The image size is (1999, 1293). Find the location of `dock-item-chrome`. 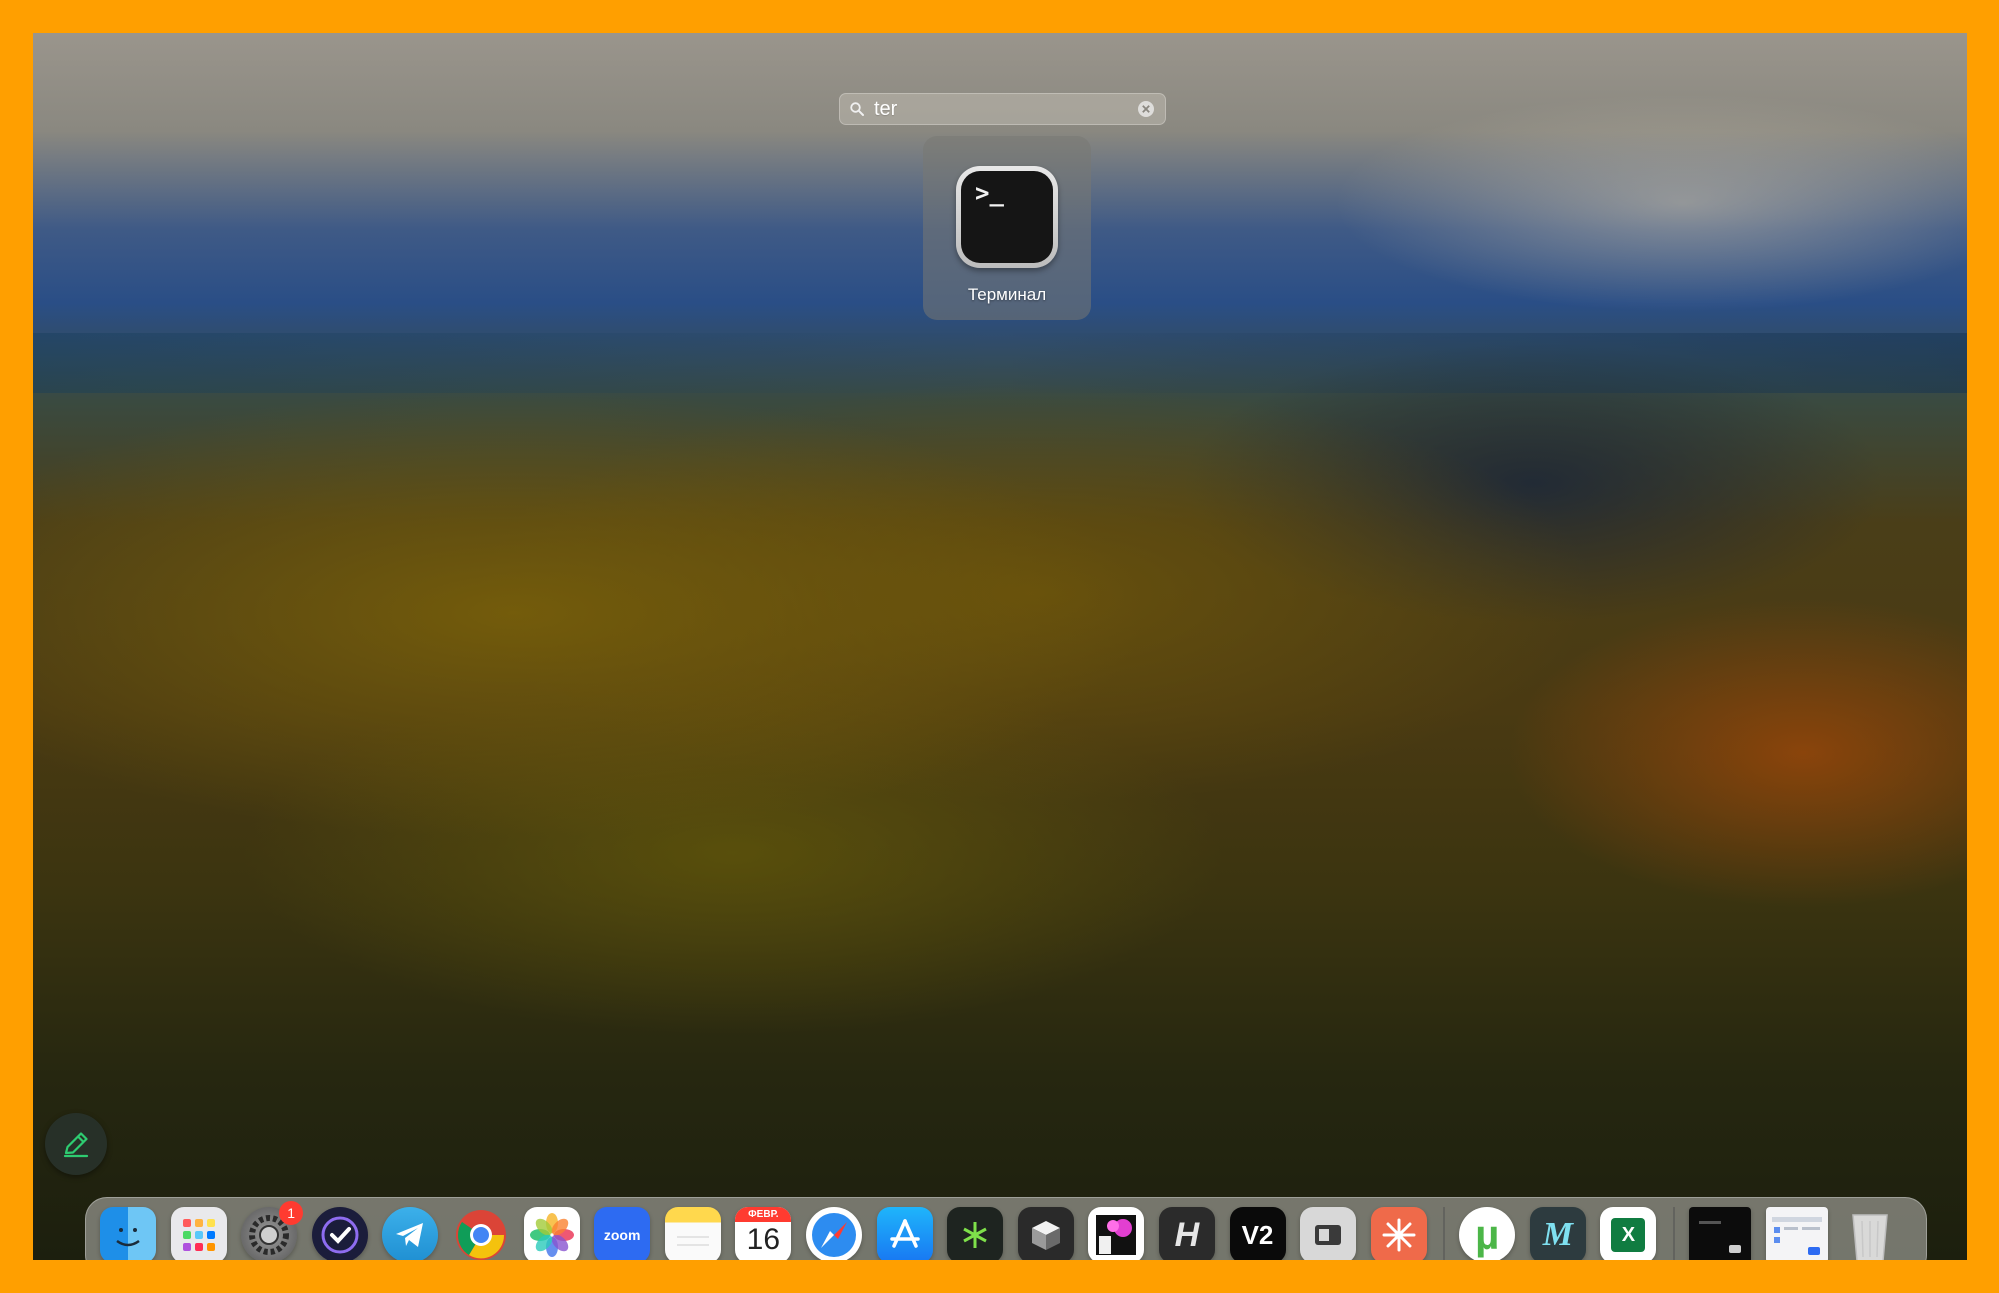

dock-item-chrome is located at coordinates (481, 1233).